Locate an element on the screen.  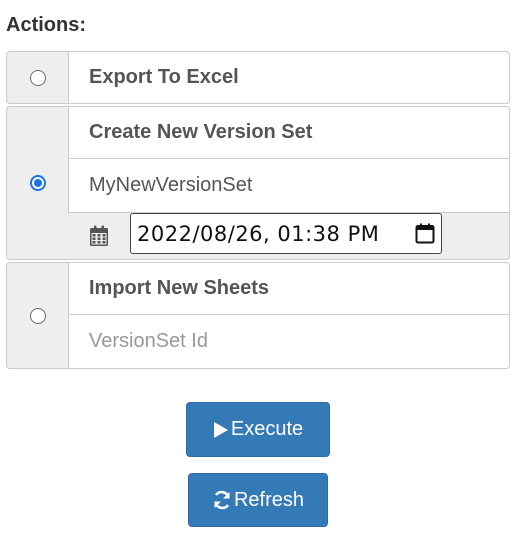
import-title: Import New Sheets is located at coordinates (289, 288).